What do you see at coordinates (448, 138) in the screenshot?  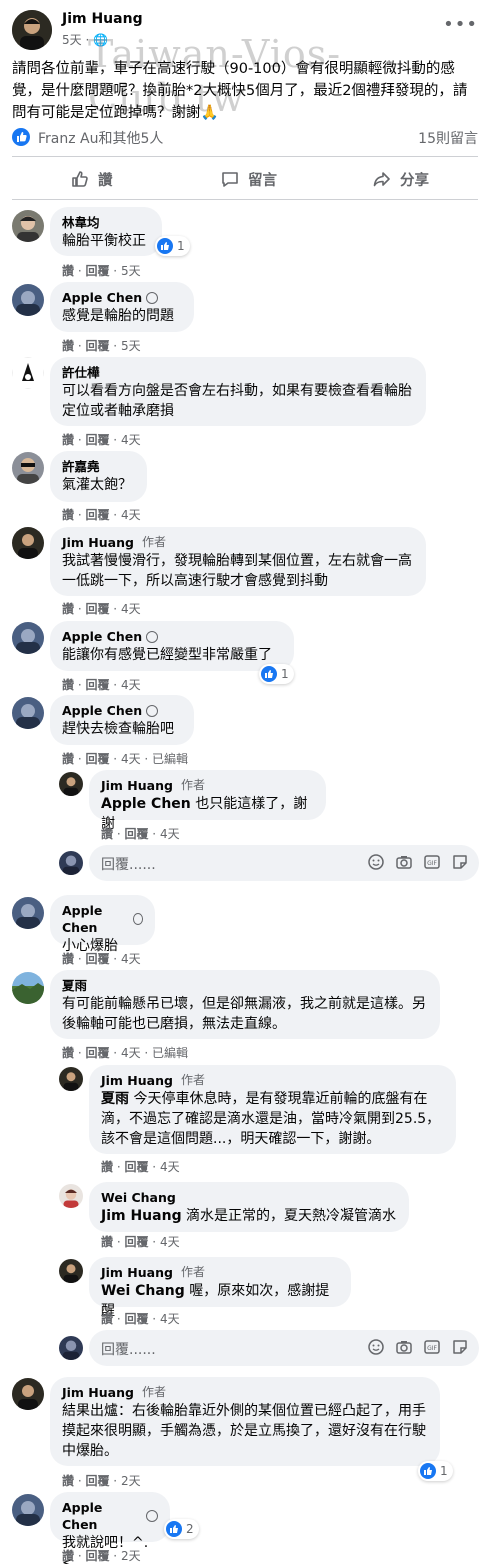 I see `comment-count: 15則留言` at bounding box center [448, 138].